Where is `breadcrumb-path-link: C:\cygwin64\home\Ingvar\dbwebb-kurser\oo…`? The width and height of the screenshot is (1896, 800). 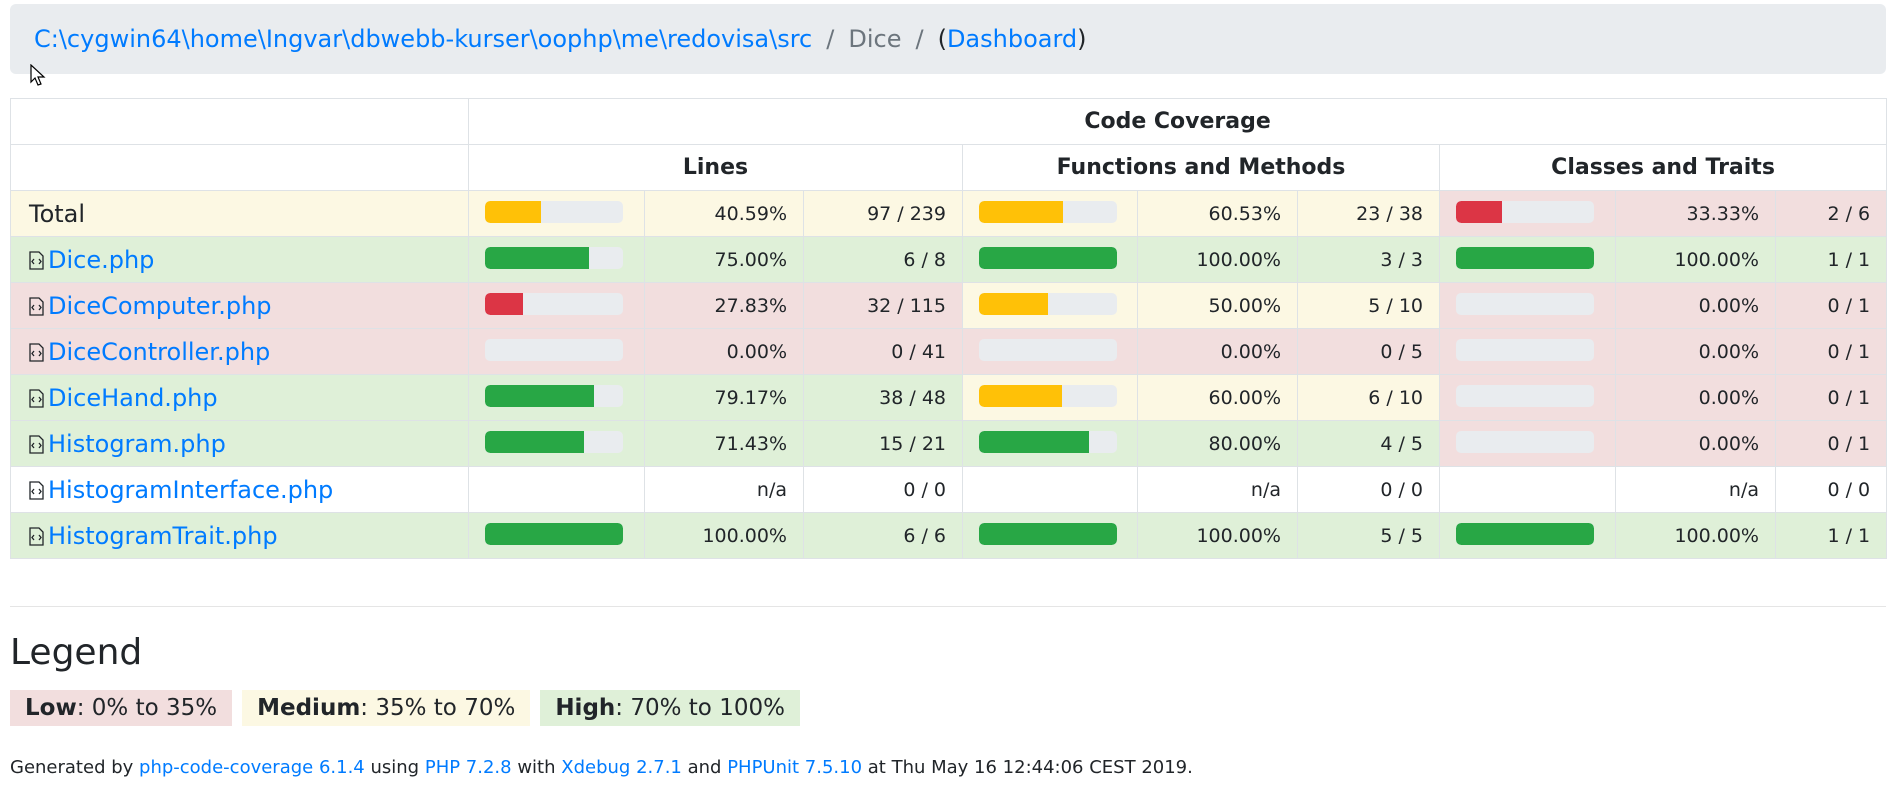 breadcrumb-path-link: C:\cygwin64\home\Ingvar\dbwebb-kurser\oo… is located at coordinates (423, 39).